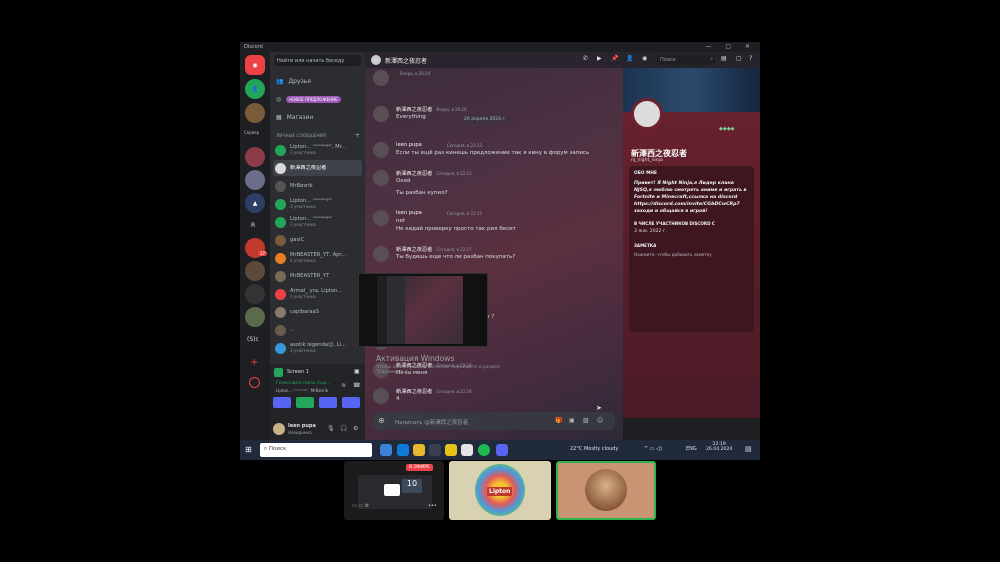  I want to click on dm-item: Armal_ yra, Lipton... 3 участника, so click(317, 294).